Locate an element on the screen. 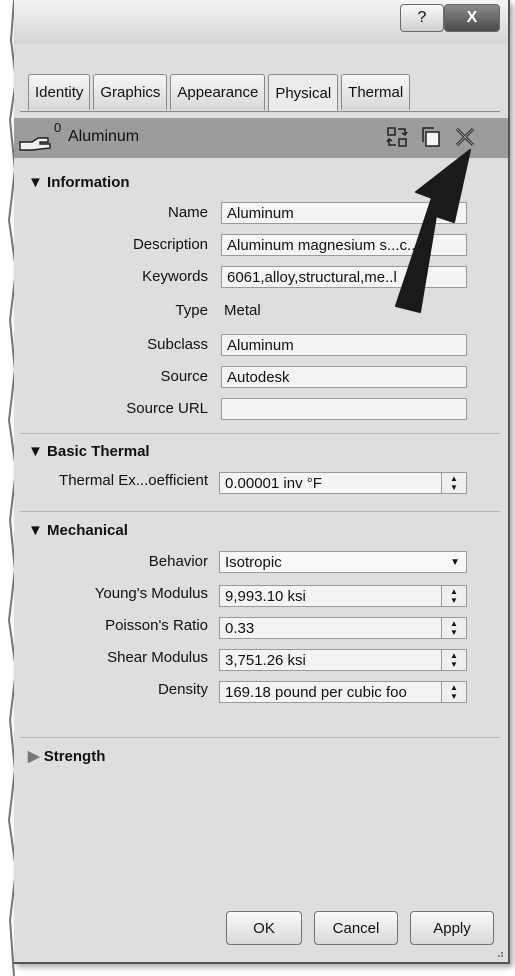  tab-appearance: Appearance is located at coordinates (218, 92).